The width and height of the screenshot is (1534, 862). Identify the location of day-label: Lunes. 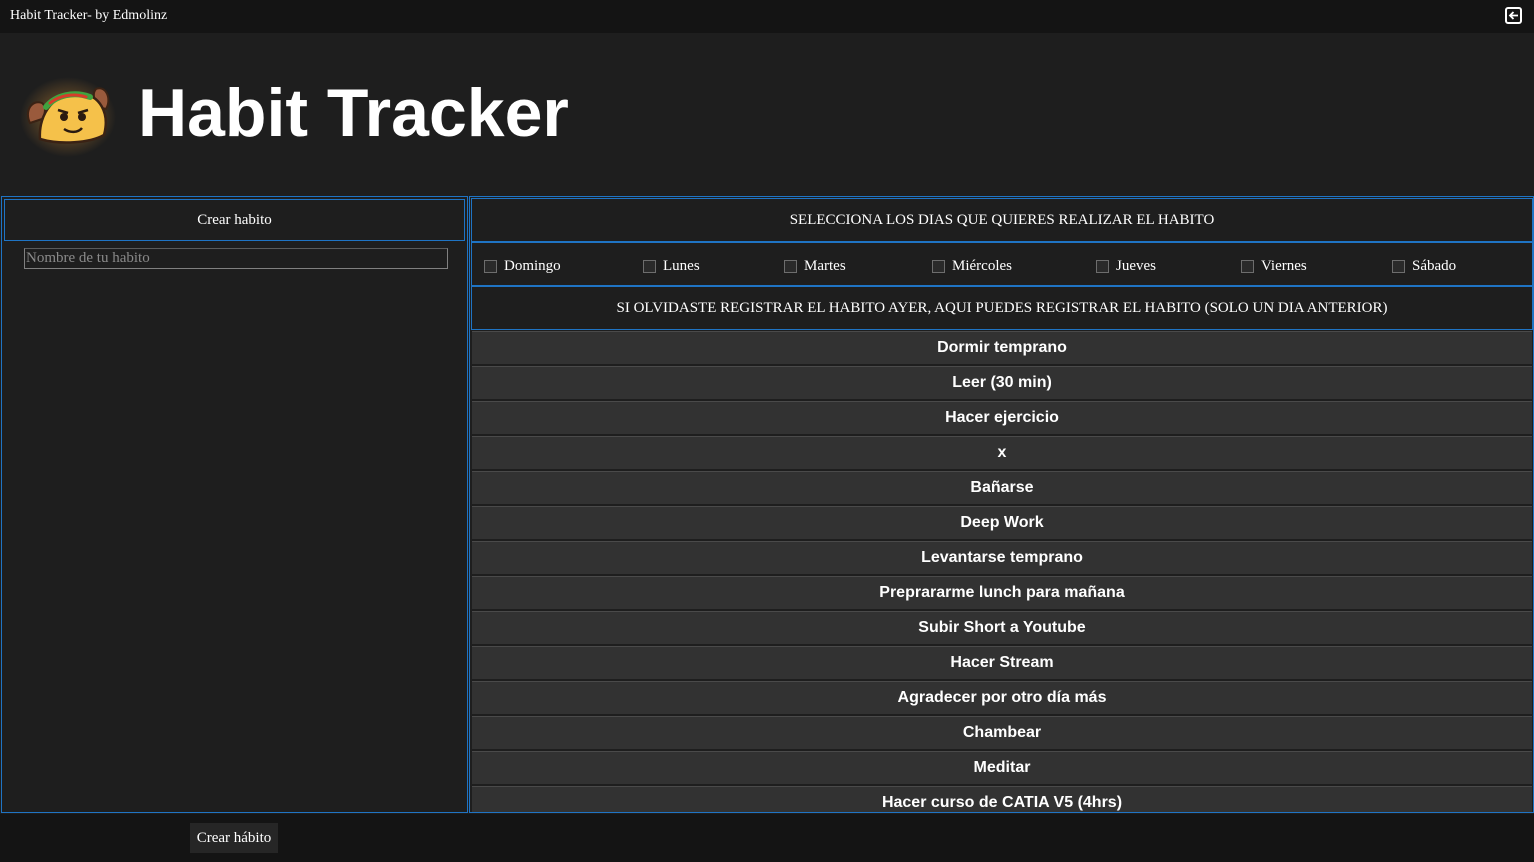
(681, 265).